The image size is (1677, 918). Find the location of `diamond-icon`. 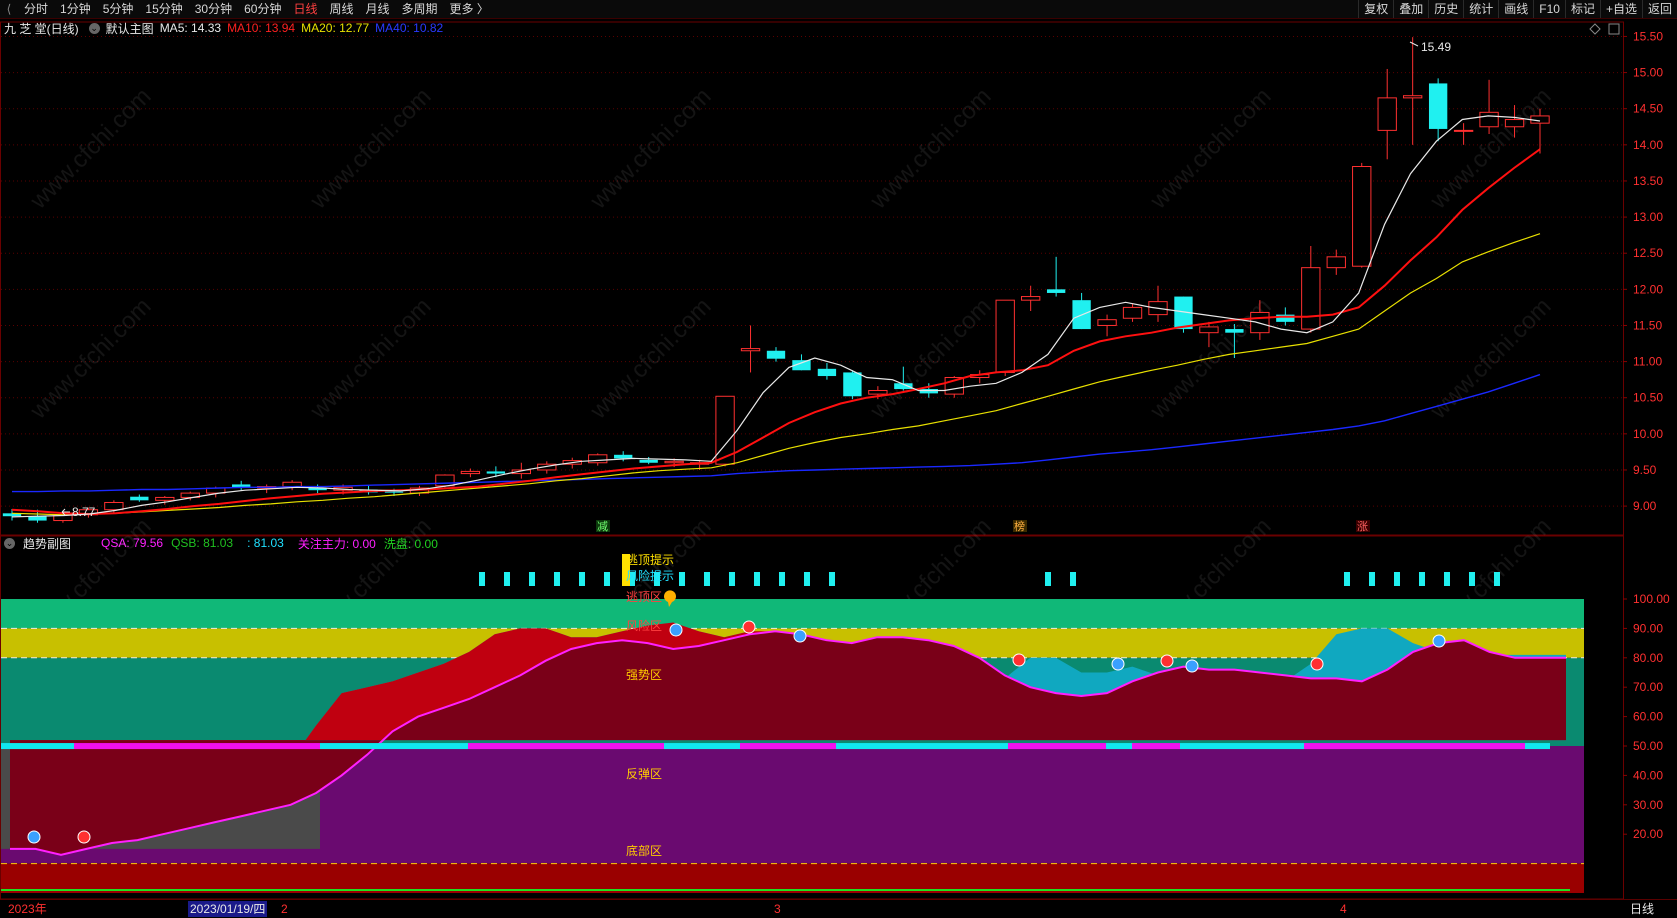

diamond-icon is located at coordinates (1595, 29).